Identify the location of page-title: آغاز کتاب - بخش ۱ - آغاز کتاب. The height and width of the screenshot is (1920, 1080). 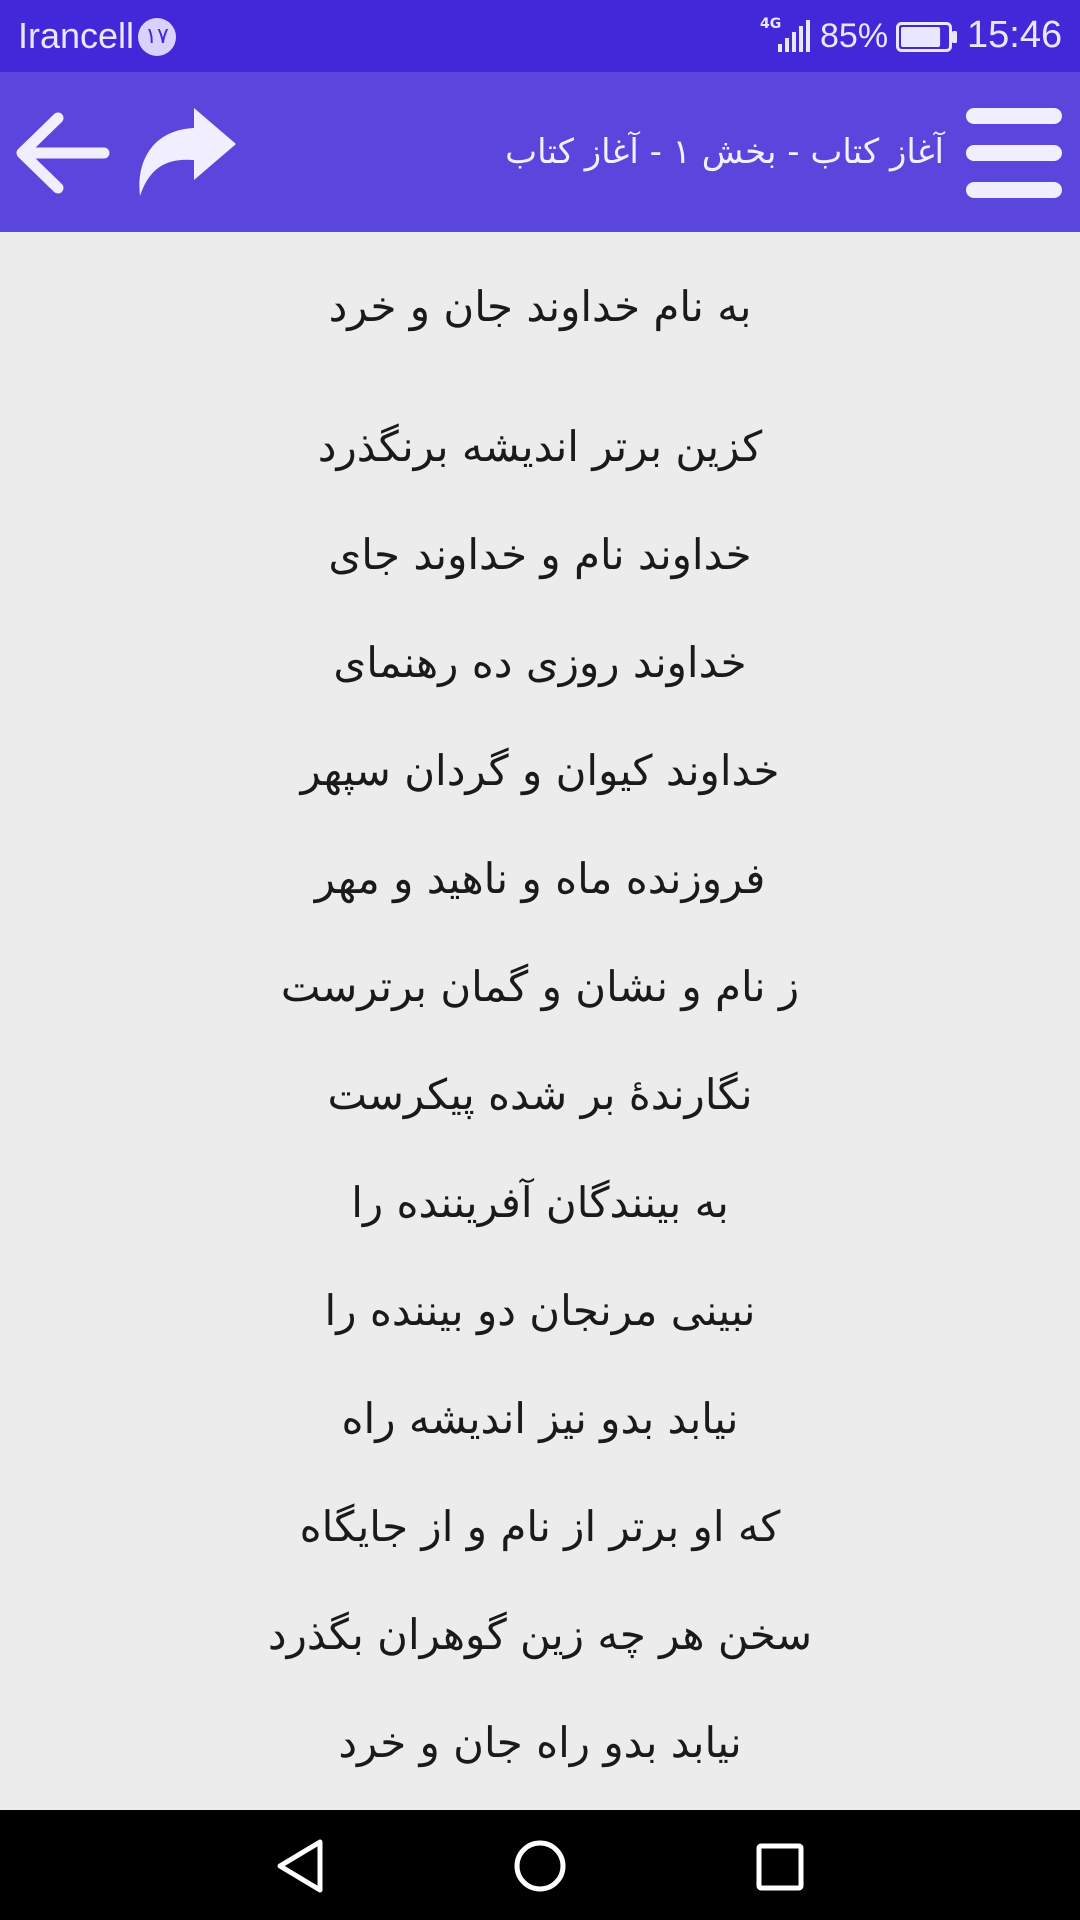
(724, 152).